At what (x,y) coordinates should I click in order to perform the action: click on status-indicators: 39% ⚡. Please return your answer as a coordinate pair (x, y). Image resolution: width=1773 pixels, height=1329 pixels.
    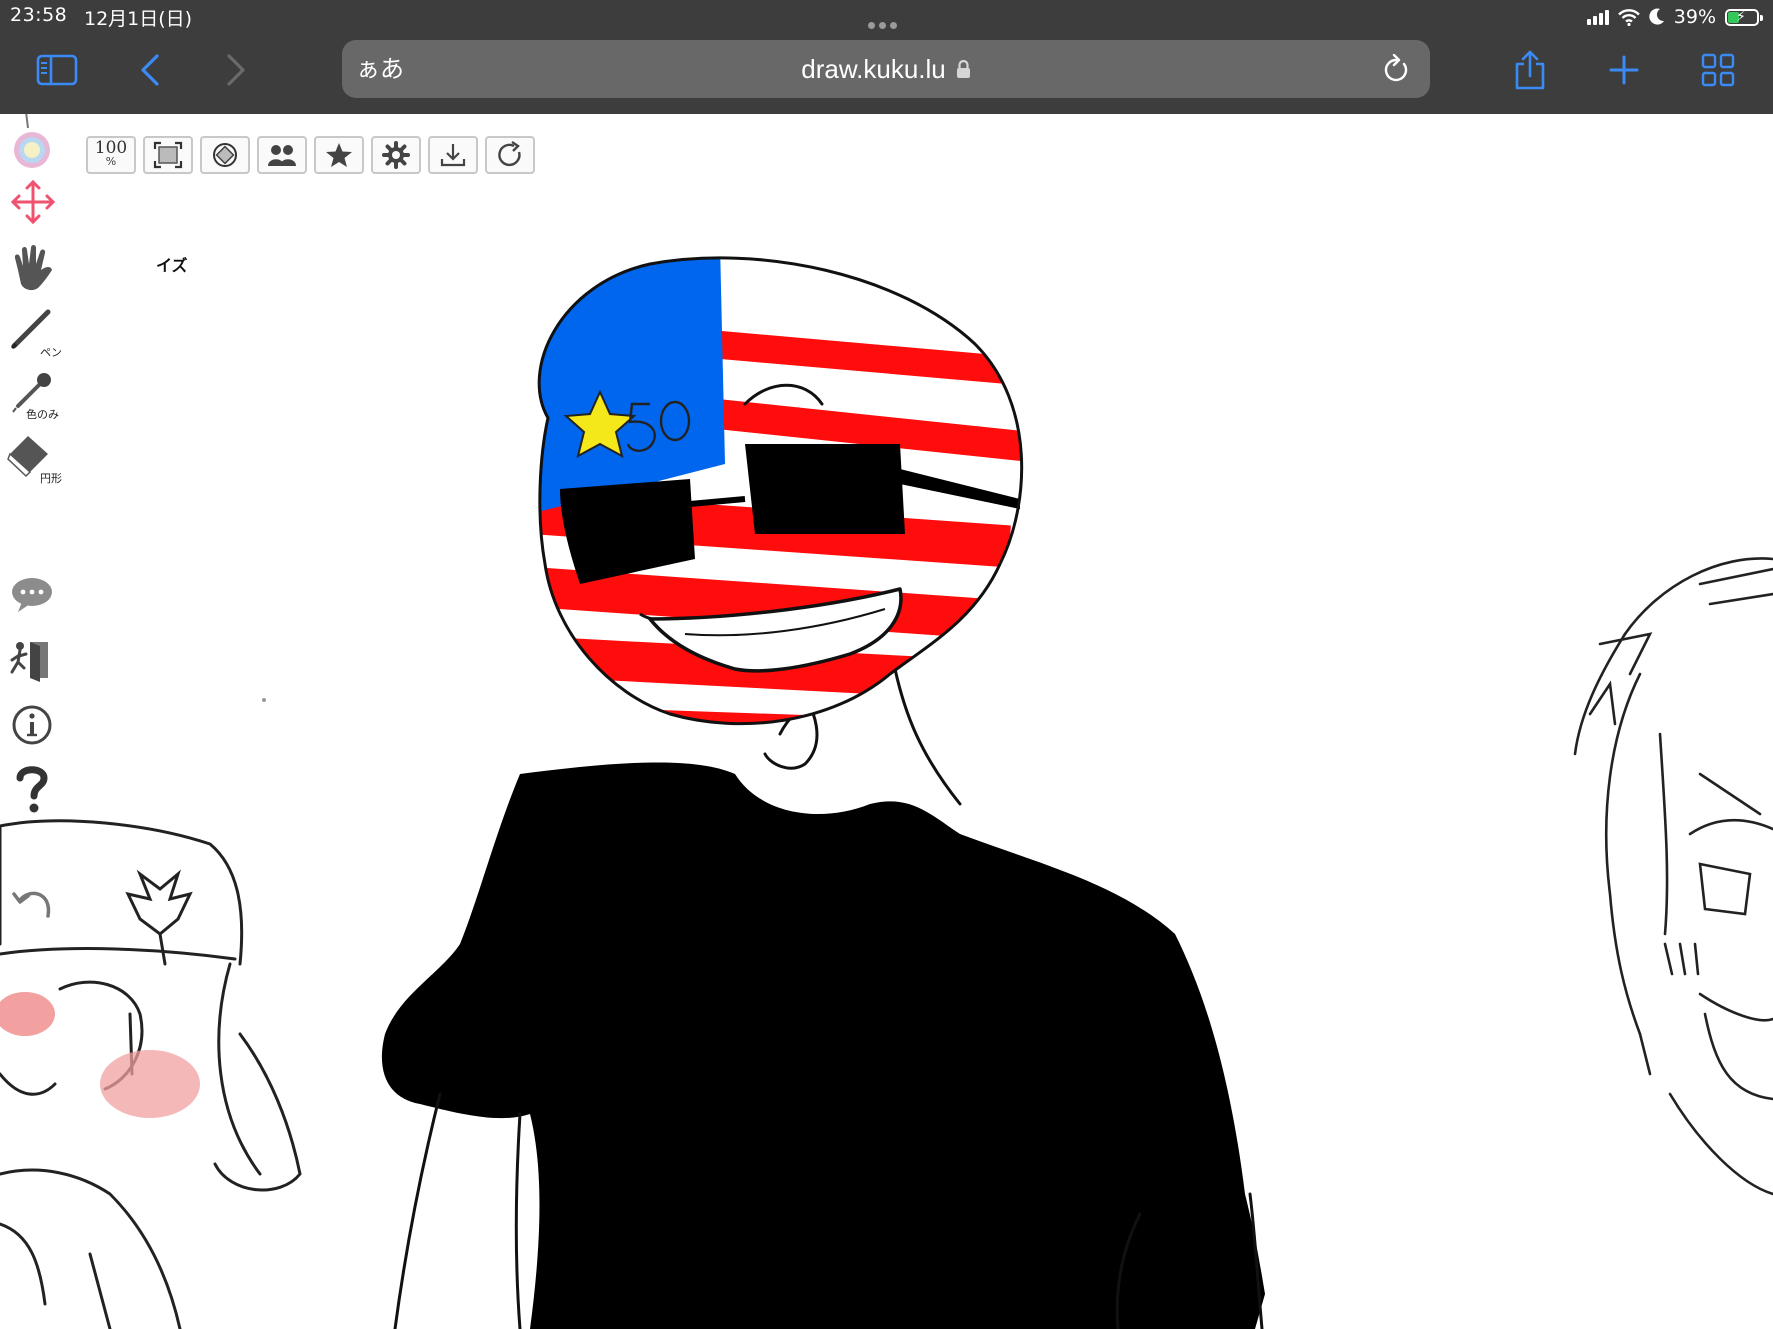
    Looking at the image, I should click on (1674, 17).